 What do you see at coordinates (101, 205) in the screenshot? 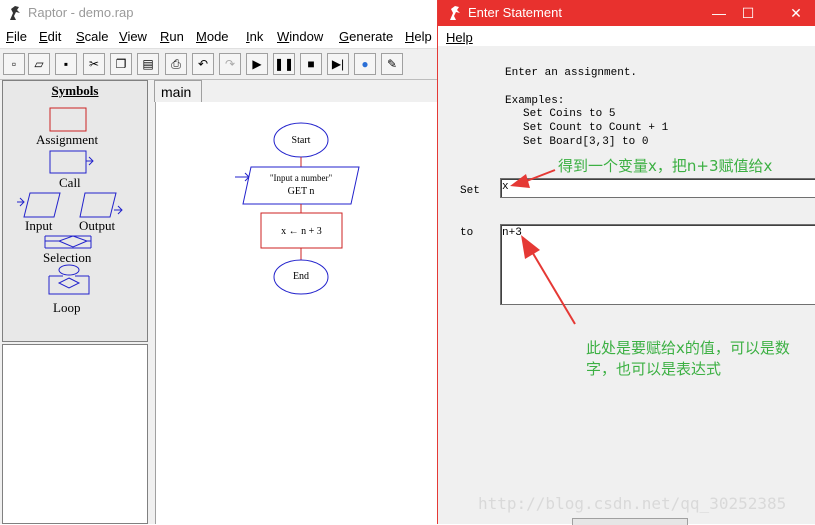
I see `output-symbol` at bounding box center [101, 205].